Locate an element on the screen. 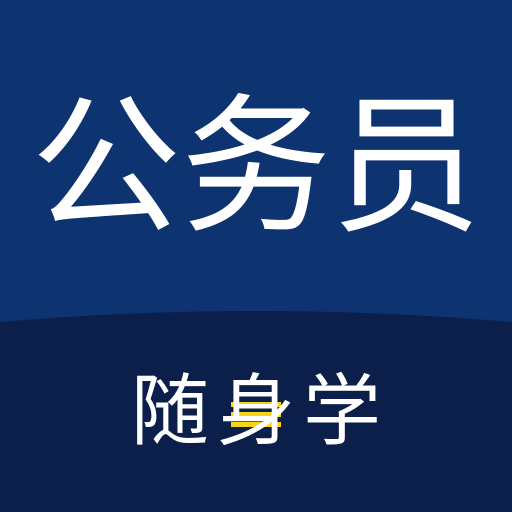  subtitle-char-2: 身 is located at coordinates (255, 412).